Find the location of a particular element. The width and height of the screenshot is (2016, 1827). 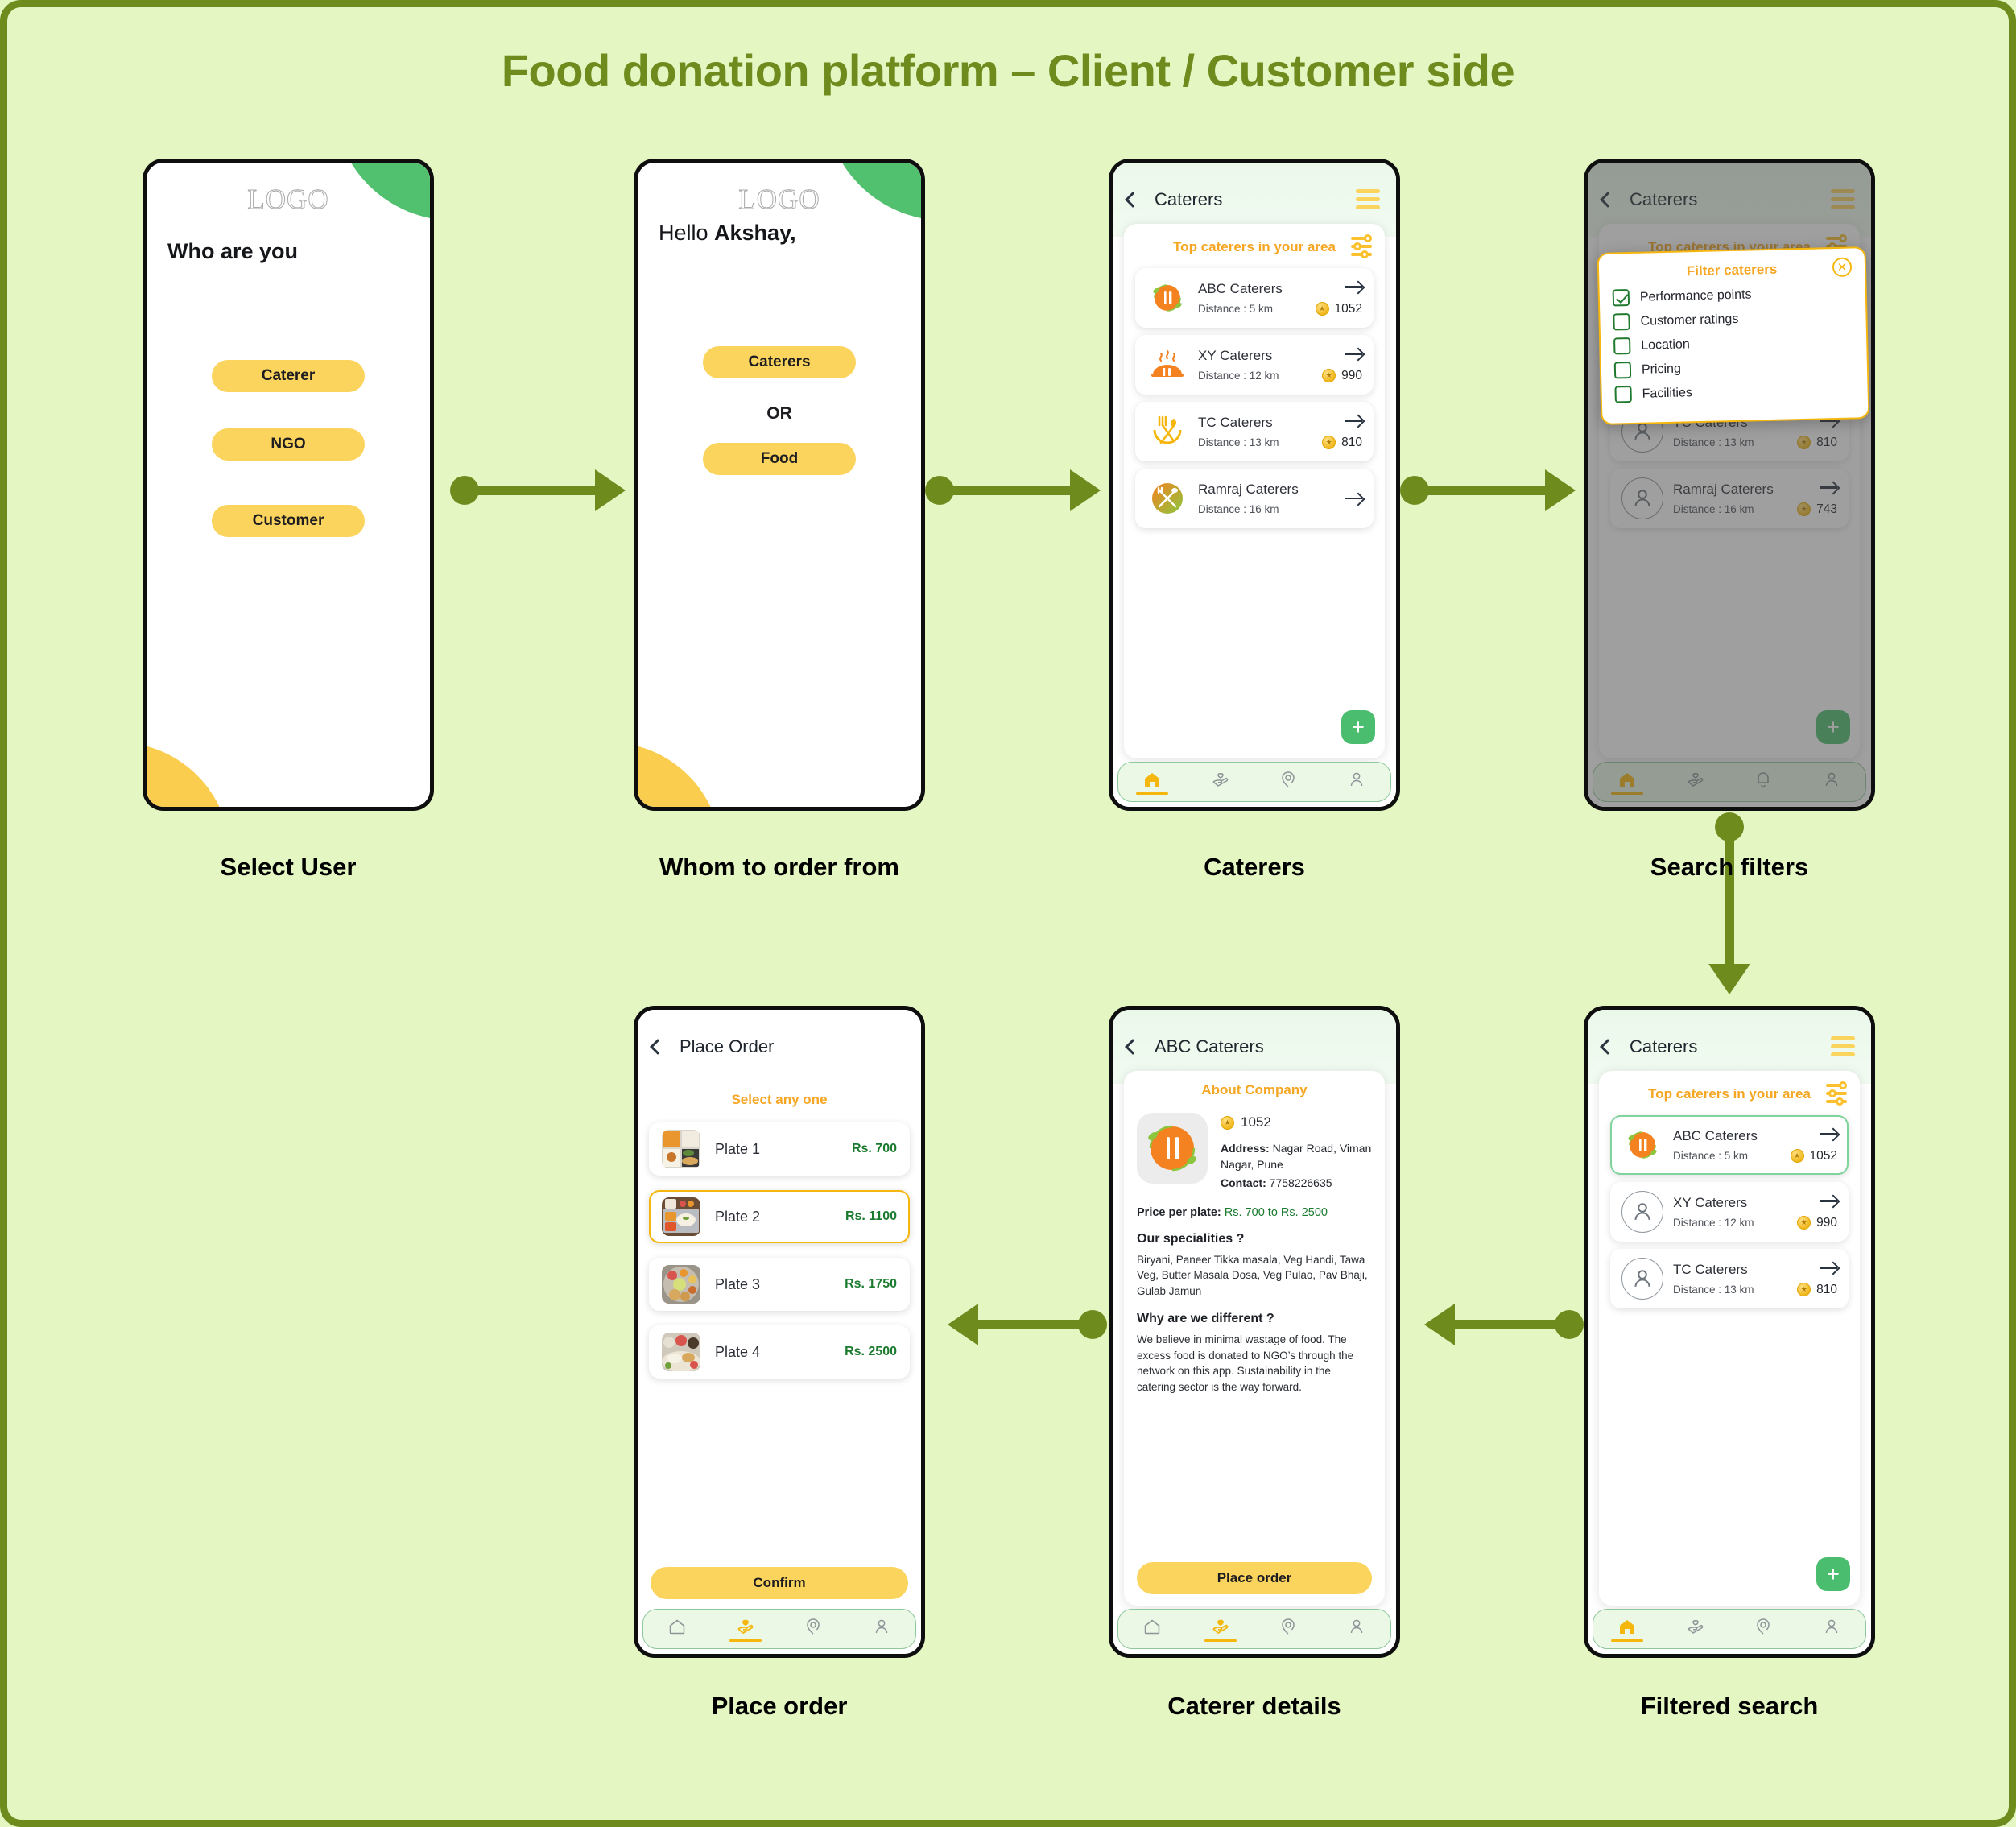

plate-cutlery-icon is located at coordinates (1167, 298).